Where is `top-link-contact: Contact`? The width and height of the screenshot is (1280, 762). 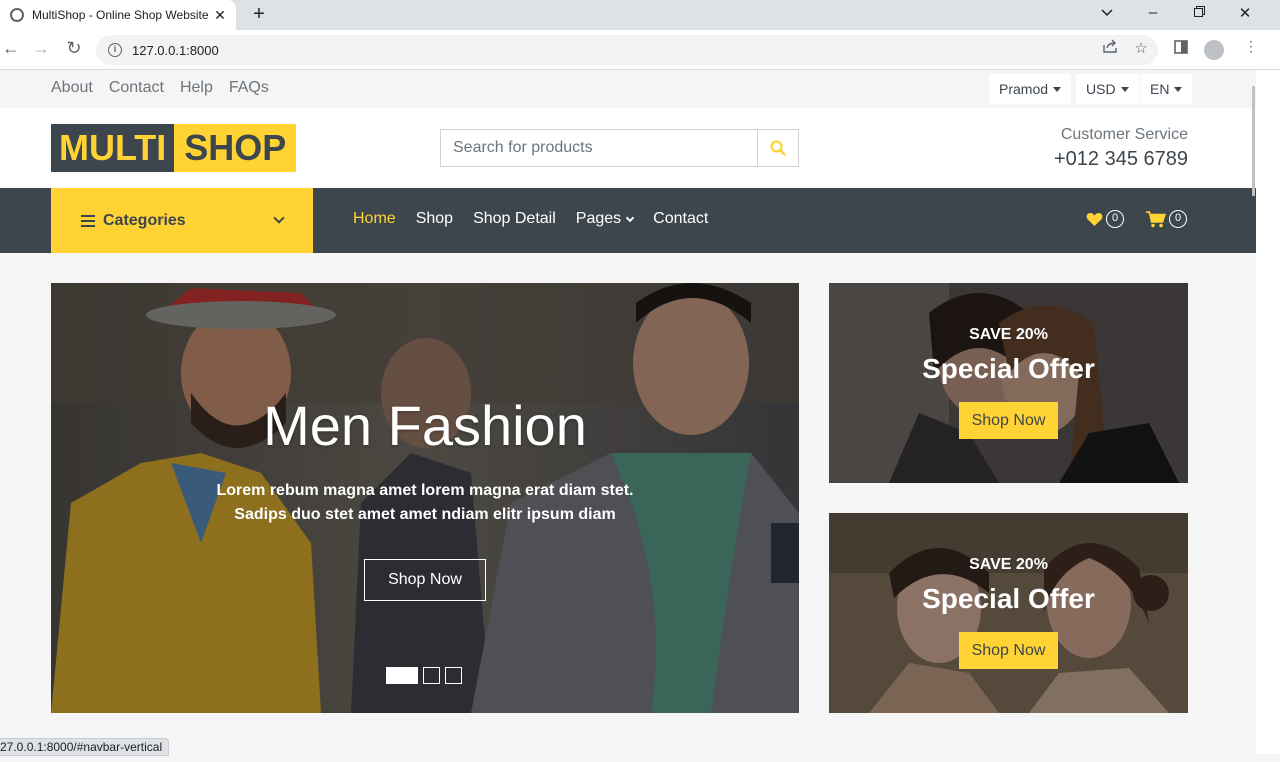 top-link-contact: Contact is located at coordinates (136, 88).